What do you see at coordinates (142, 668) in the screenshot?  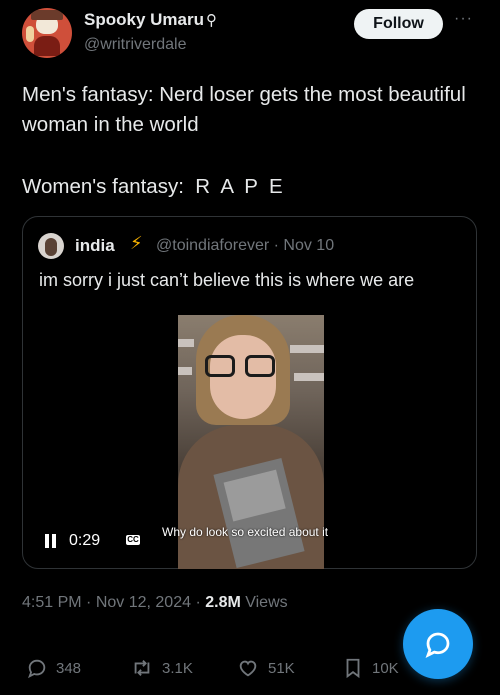 I see `repost-icon` at bounding box center [142, 668].